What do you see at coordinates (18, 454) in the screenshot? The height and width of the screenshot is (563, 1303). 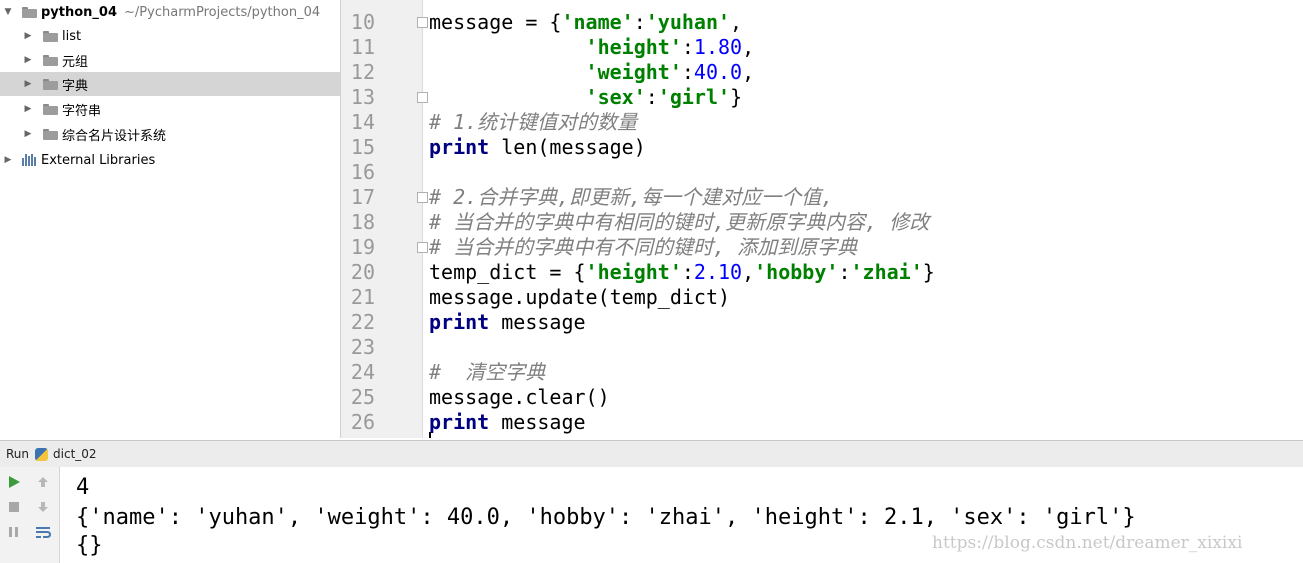 I see `run-label: Run` at bounding box center [18, 454].